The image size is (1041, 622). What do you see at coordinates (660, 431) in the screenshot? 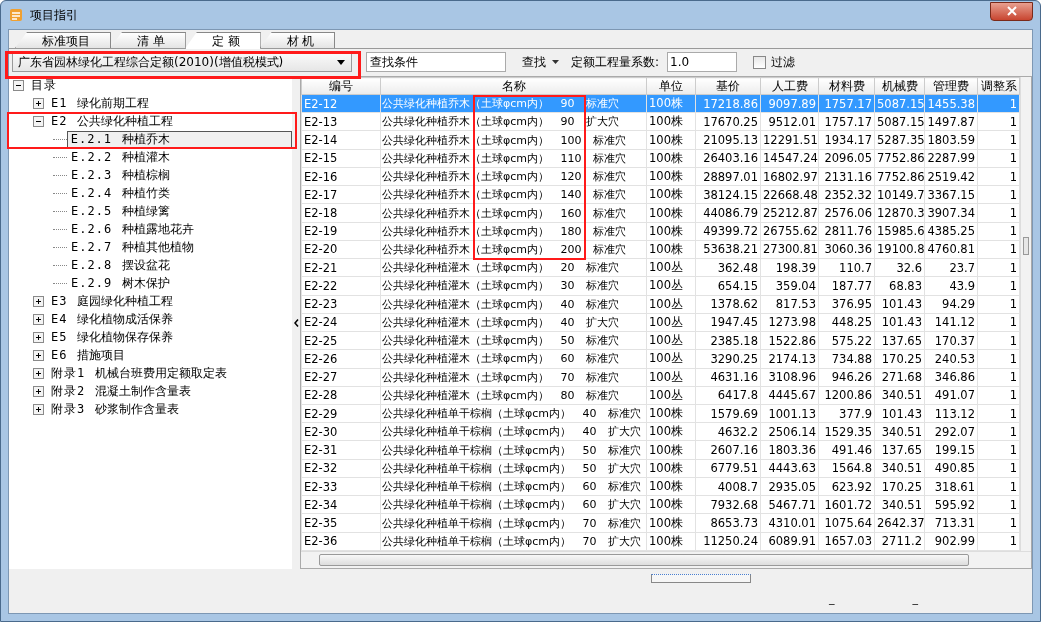
I see `table-row: E2-30 公共绿化种植单干棕榈（土球φcm内） 40 扩大穴 100株 4632.2 2506.14 1529.35 340.51 292.07 1` at bounding box center [660, 431].